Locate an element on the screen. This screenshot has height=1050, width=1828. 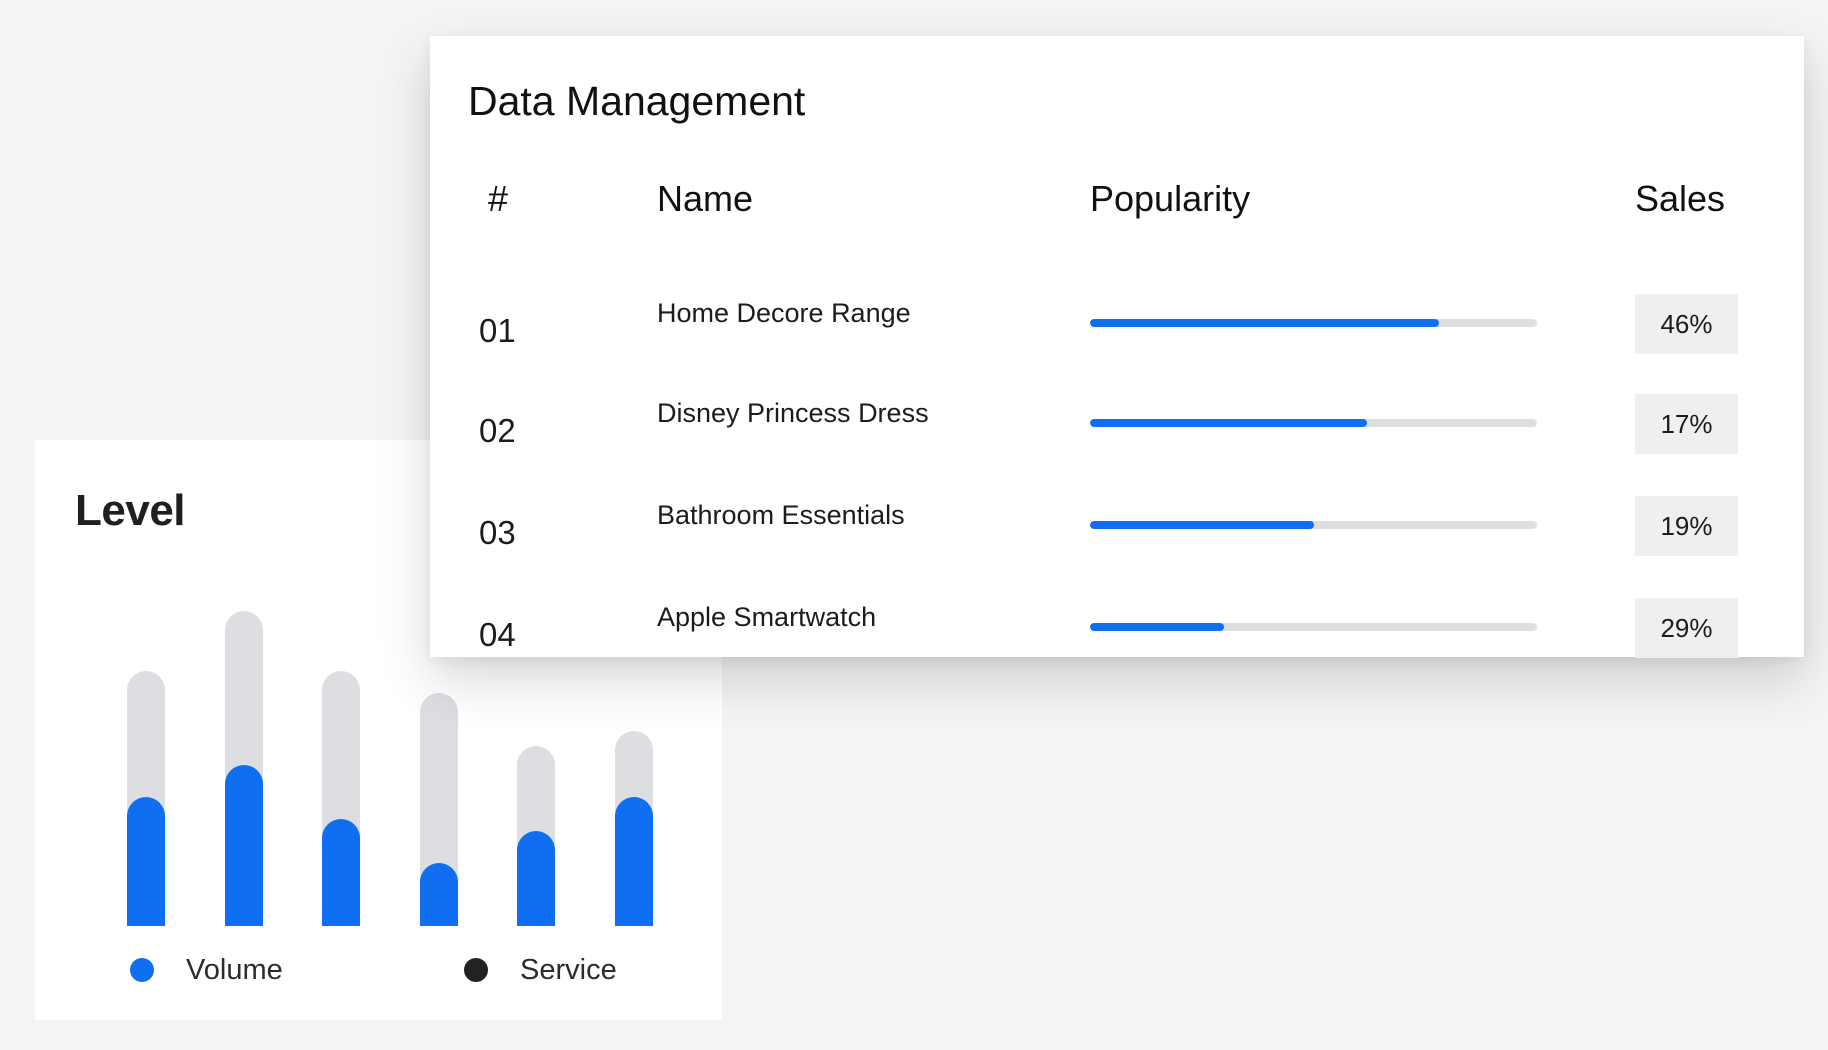
column-header-sales: Sales is located at coordinates (1680, 198).